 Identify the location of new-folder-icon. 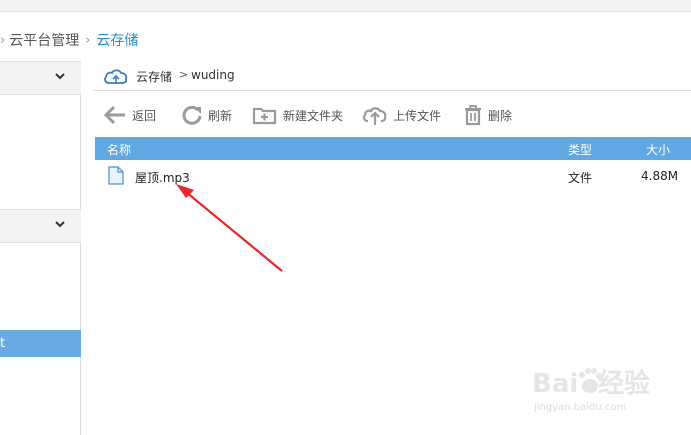
(264, 116).